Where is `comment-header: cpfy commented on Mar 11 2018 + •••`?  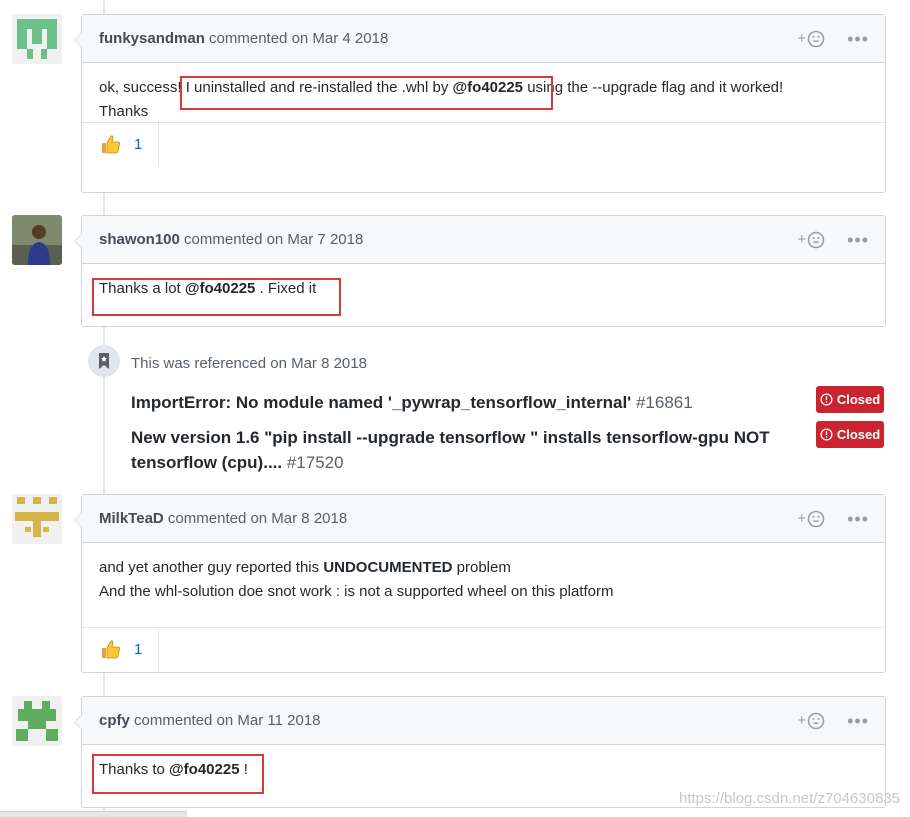 comment-header: cpfy commented on Mar 11 2018 + ••• is located at coordinates (483, 721).